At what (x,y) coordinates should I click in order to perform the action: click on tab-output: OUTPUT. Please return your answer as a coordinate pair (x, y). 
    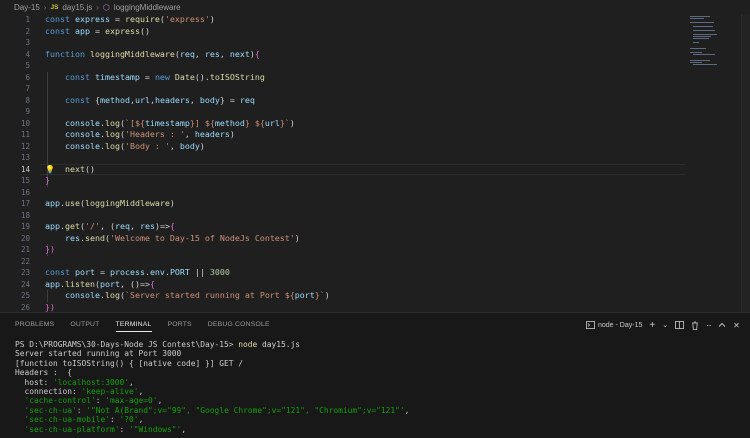
    Looking at the image, I should click on (84, 325).